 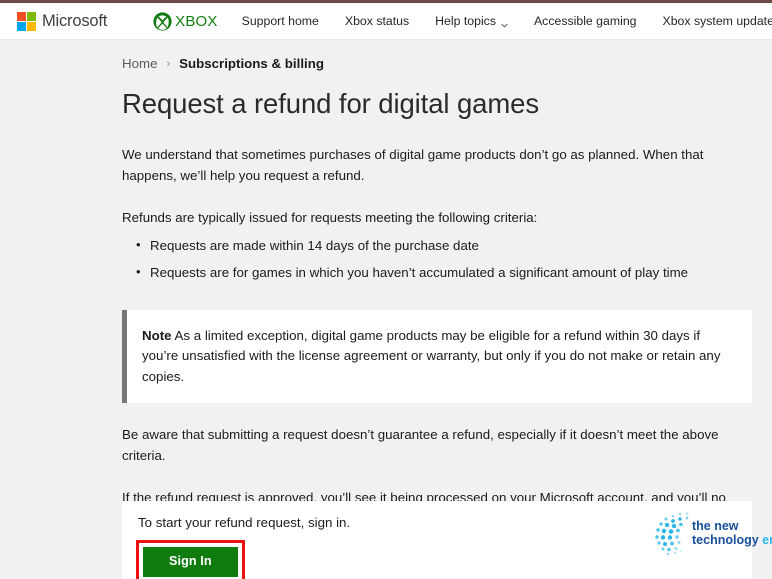 I want to click on nav-item-accessible-gaming: Accessible gaming, so click(x=585, y=21).